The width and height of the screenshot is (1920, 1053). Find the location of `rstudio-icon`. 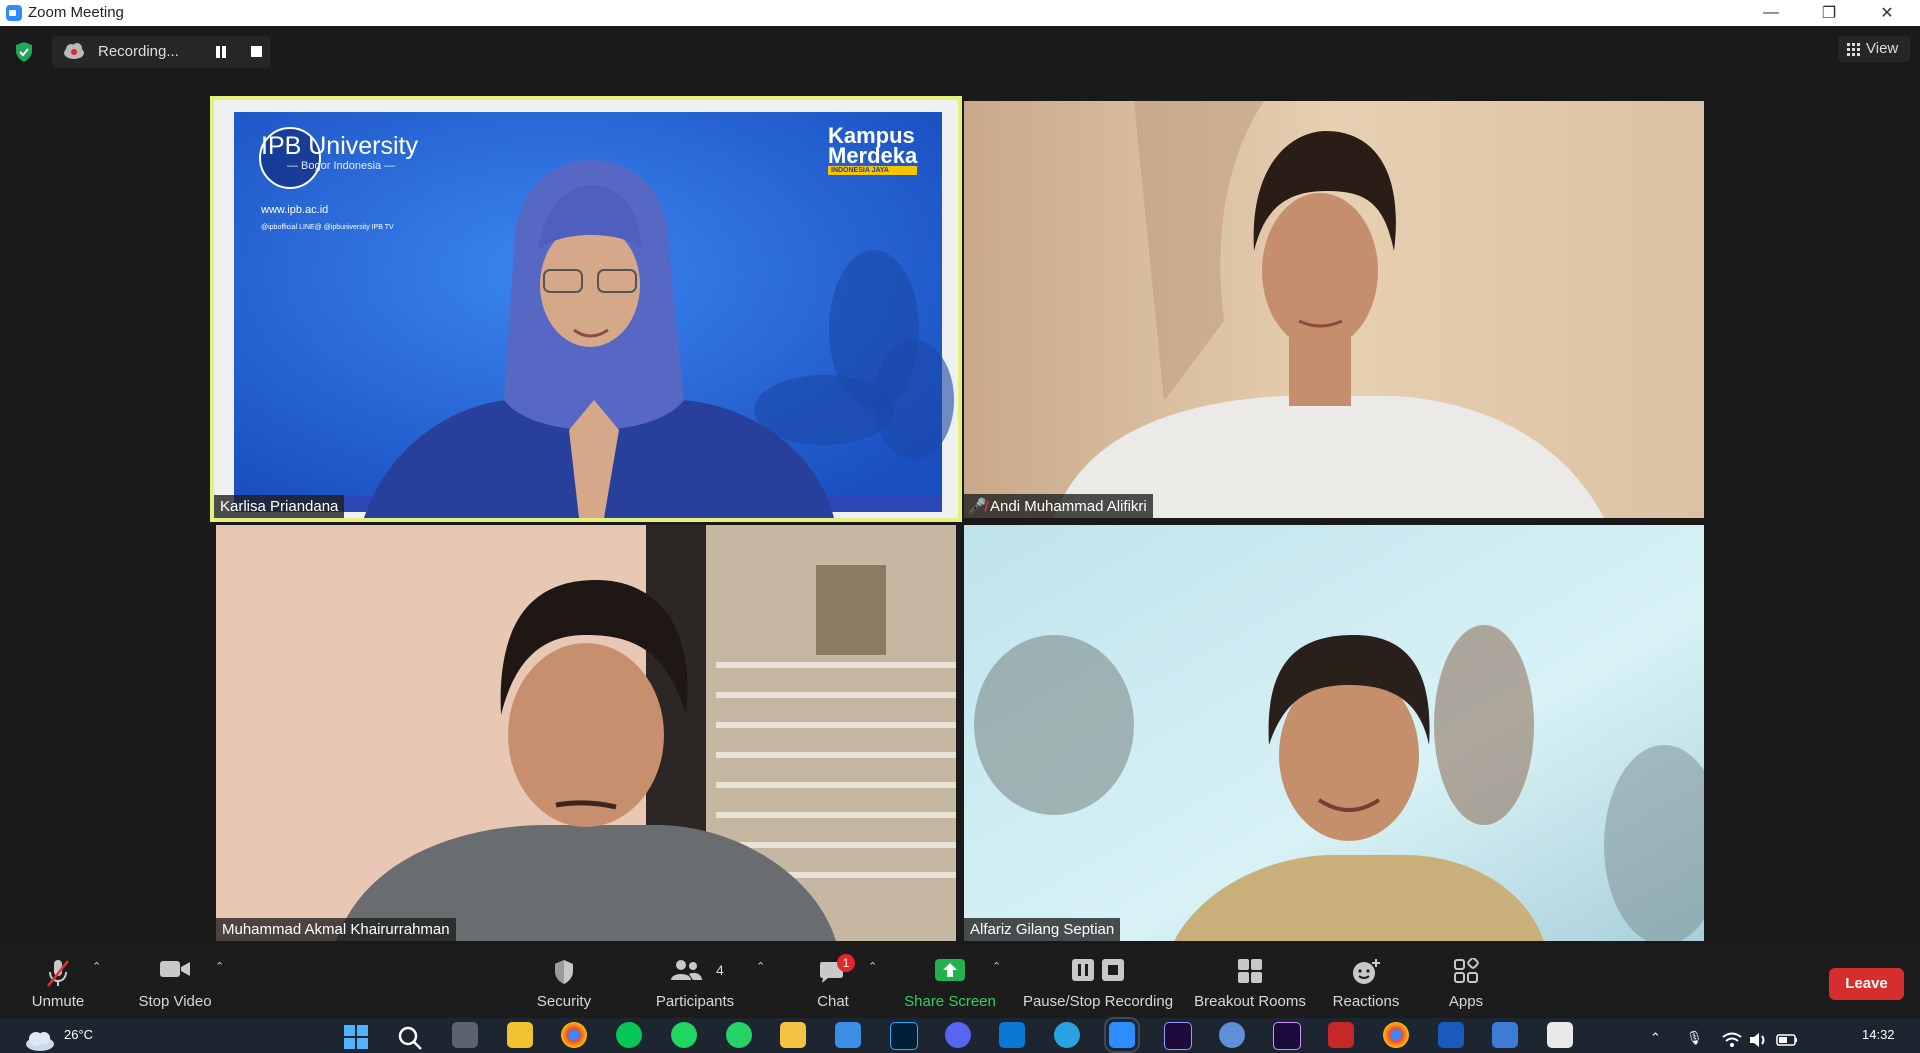

rstudio-icon is located at coordinates (1232, 1035).